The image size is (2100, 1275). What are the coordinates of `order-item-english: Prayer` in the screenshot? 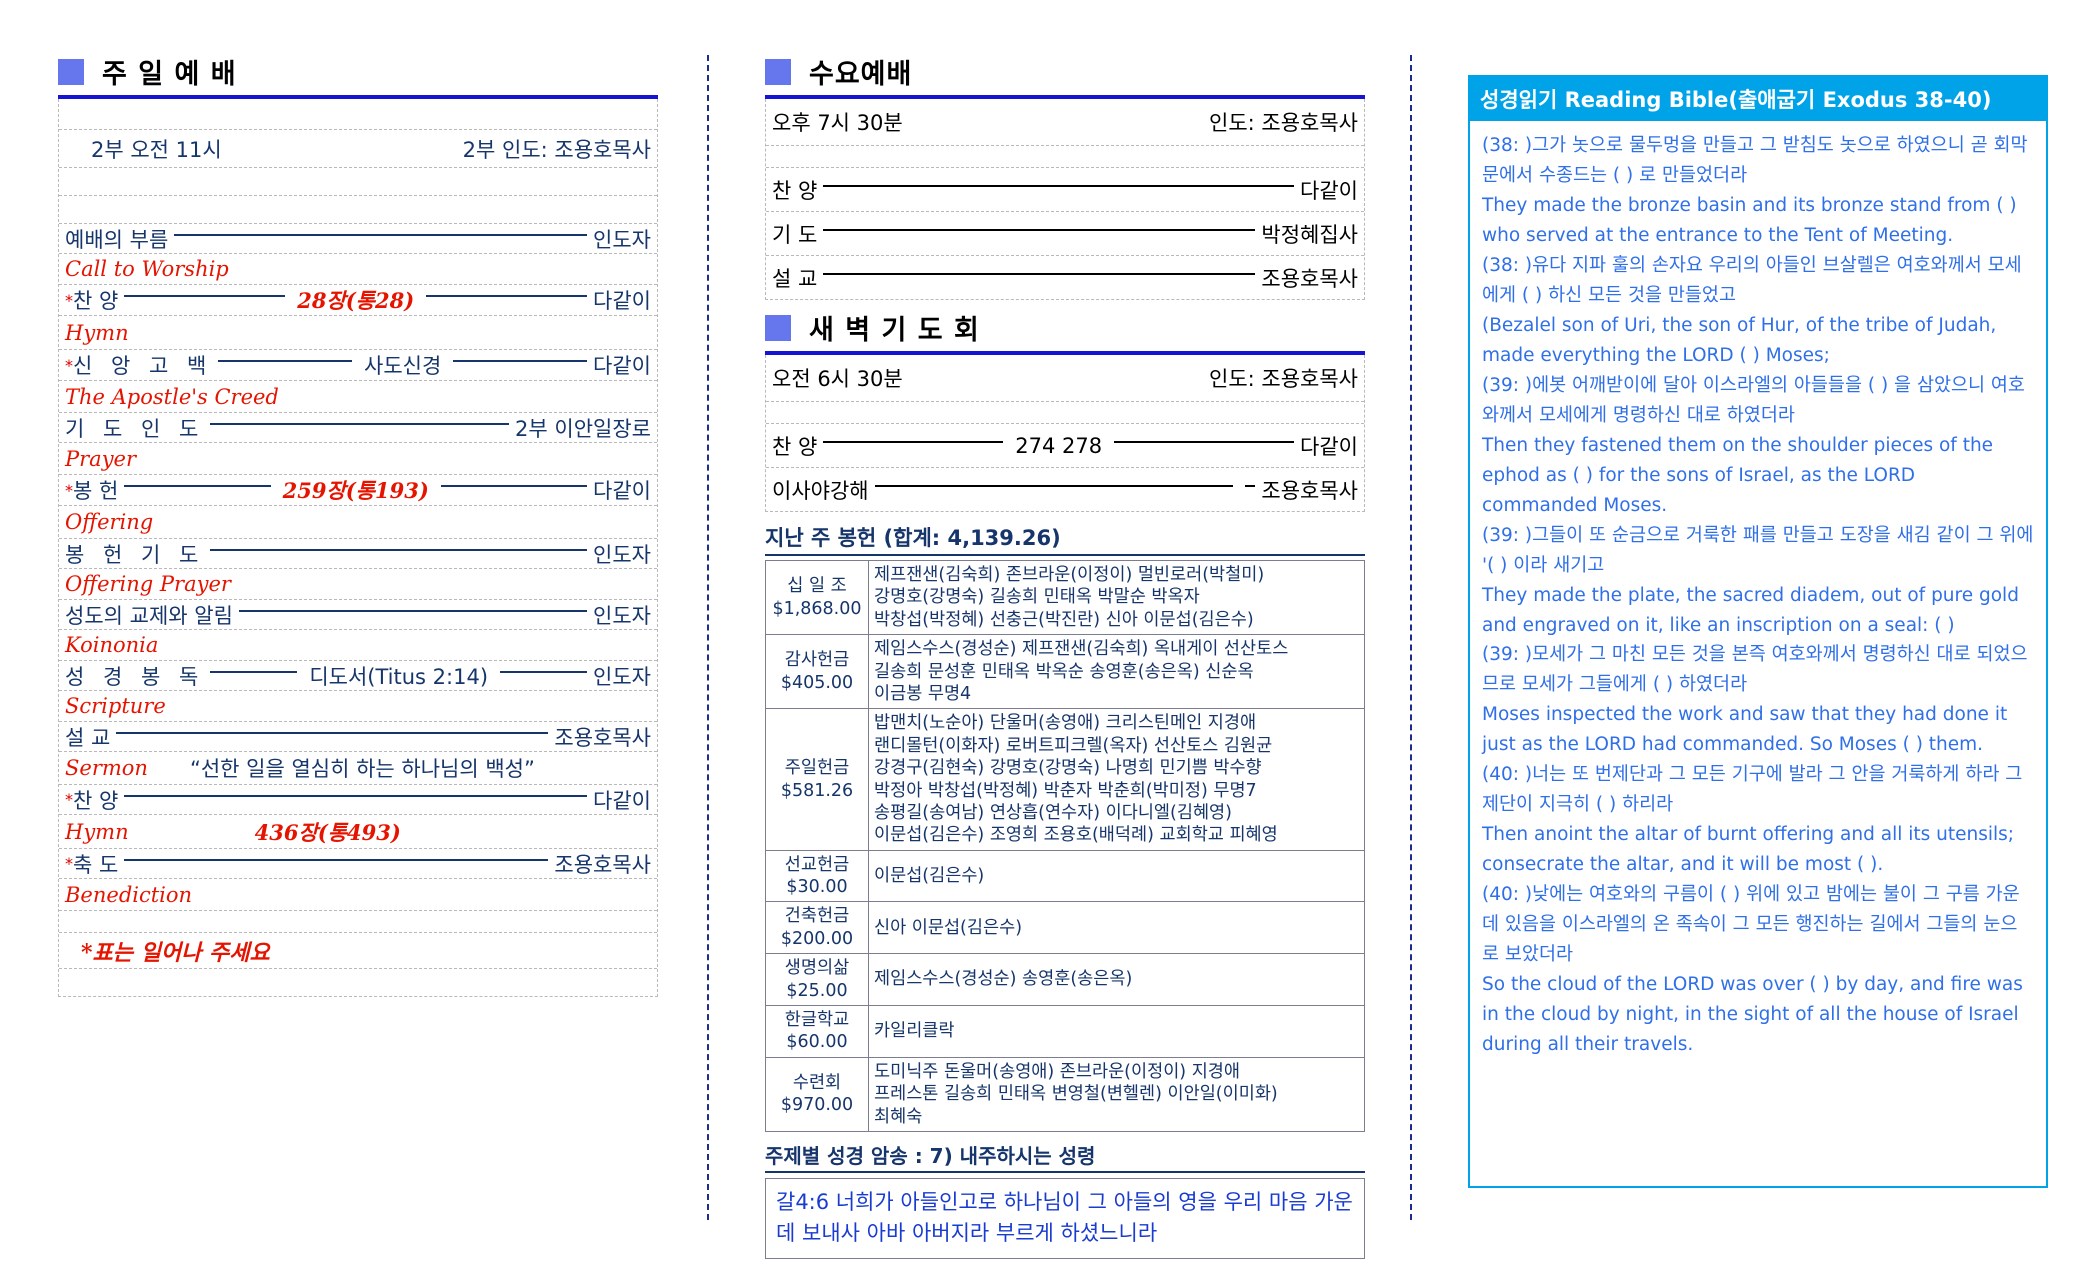 It's located at (101, 458).